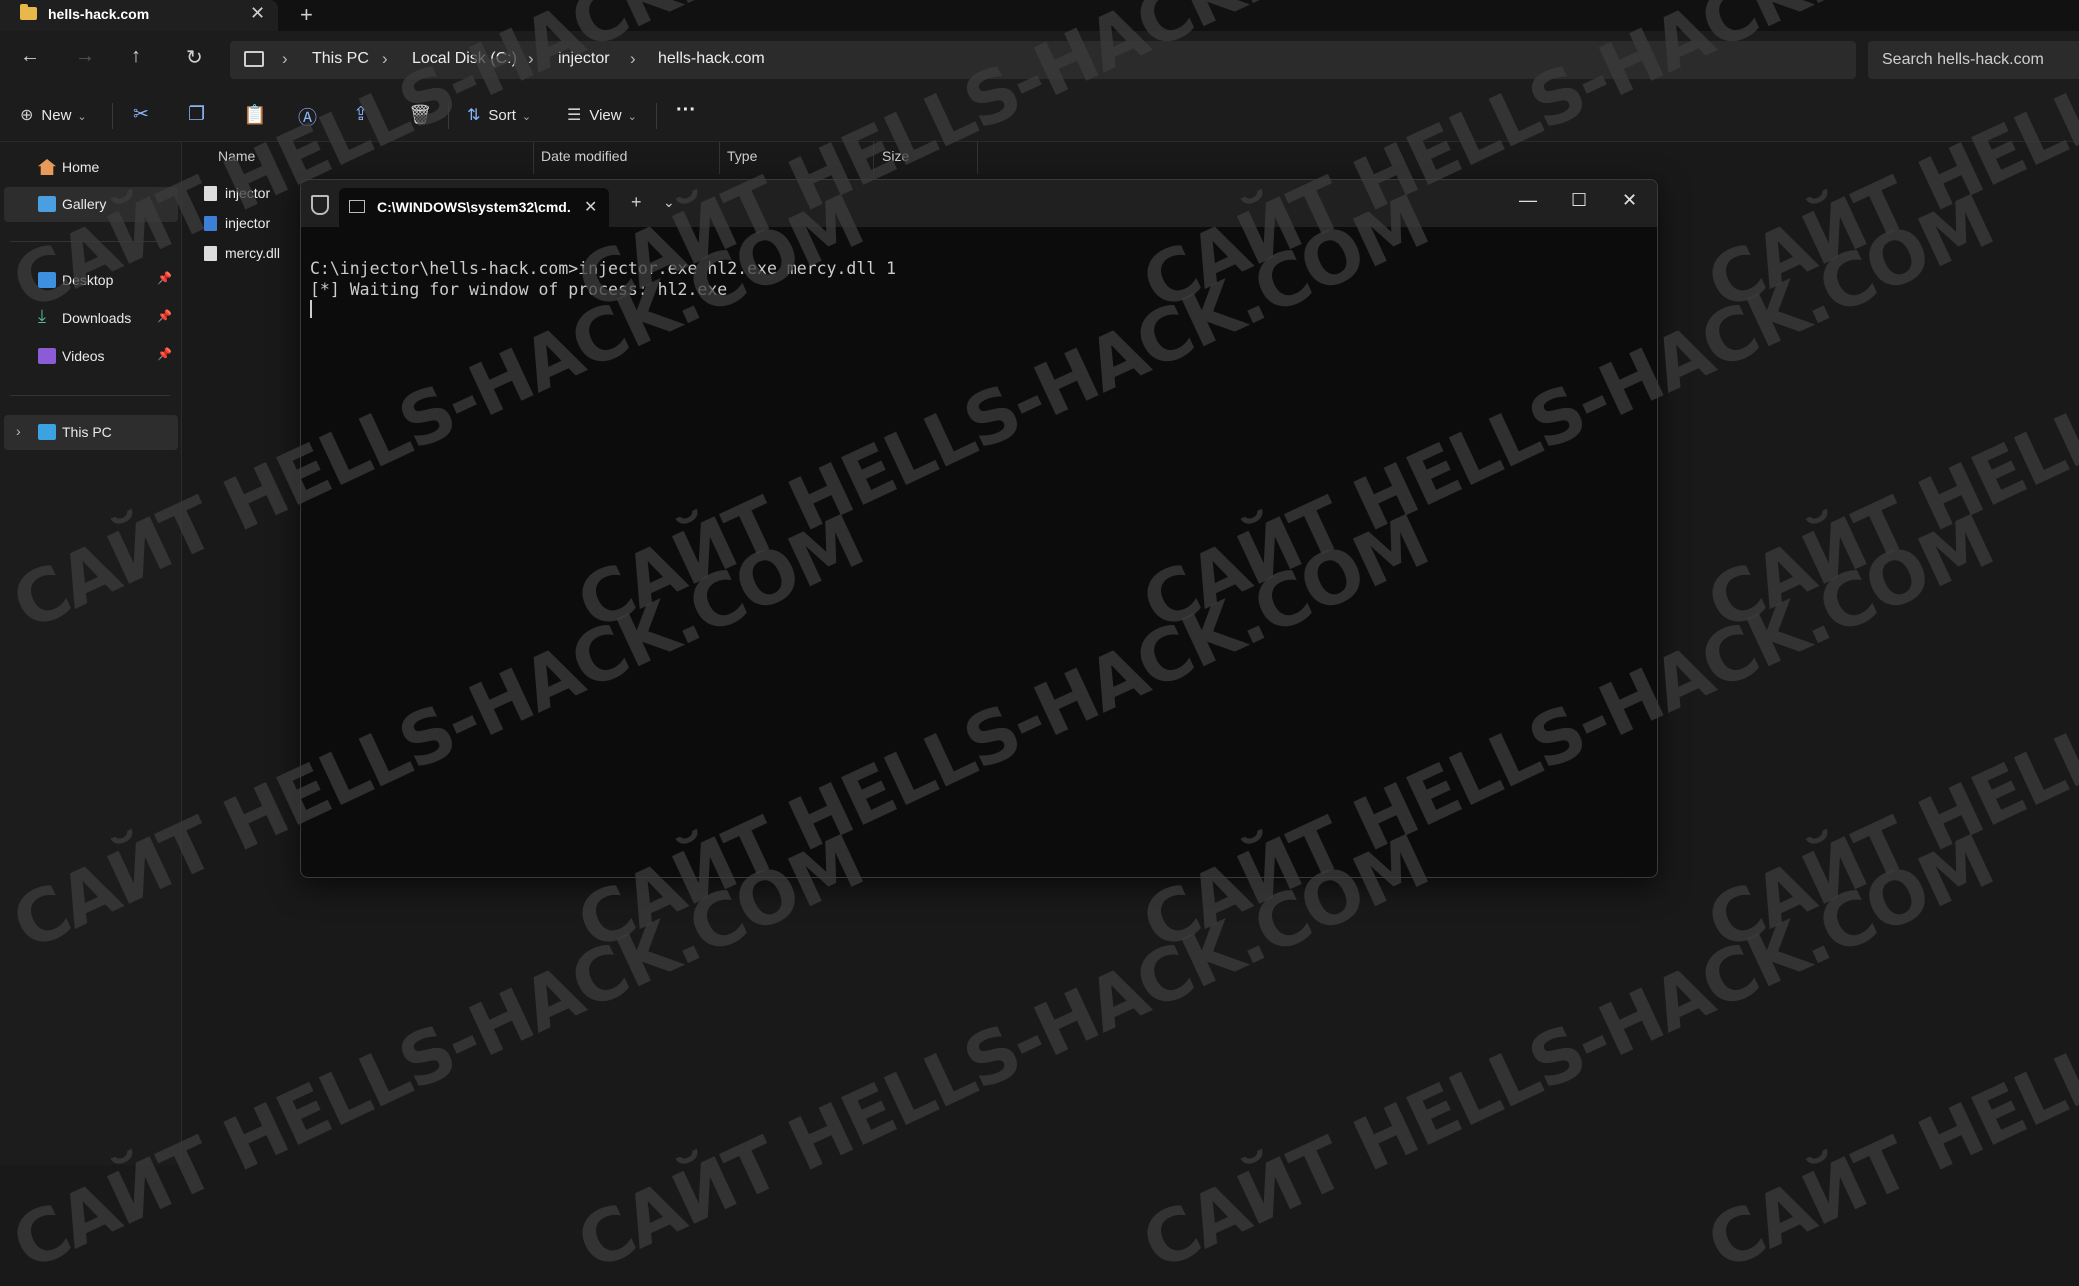 The height and width of the screenshot is (1286, 2079). Describe the element at coordinates (1039, 115) in the screenshot. I see `command-bar: ⊕ New ⌄ ✂ ❐ 📋 Ⓐ ⇪ 🗑 ⇅ Sort ⌄ ☰ View ⌄ ···` at that location.